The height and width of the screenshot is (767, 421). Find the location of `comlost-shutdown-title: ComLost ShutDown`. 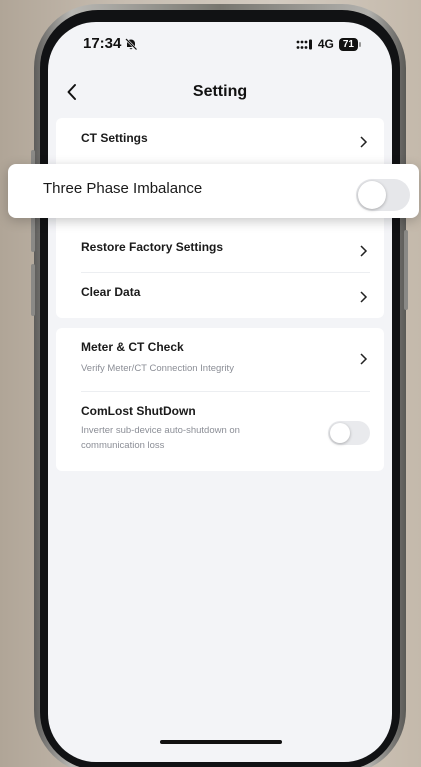

comlost-shutdown-title: ComLost ShutDown is located at coordinates (138, 411).